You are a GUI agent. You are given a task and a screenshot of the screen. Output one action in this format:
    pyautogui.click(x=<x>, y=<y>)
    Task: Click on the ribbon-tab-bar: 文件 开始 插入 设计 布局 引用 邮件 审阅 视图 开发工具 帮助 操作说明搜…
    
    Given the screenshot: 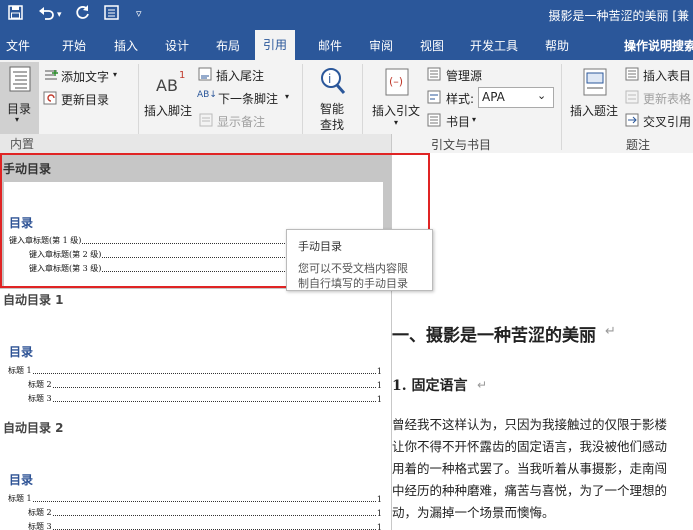 What is the action you would take?
    pyautogui.click(x=346, y=56)
    